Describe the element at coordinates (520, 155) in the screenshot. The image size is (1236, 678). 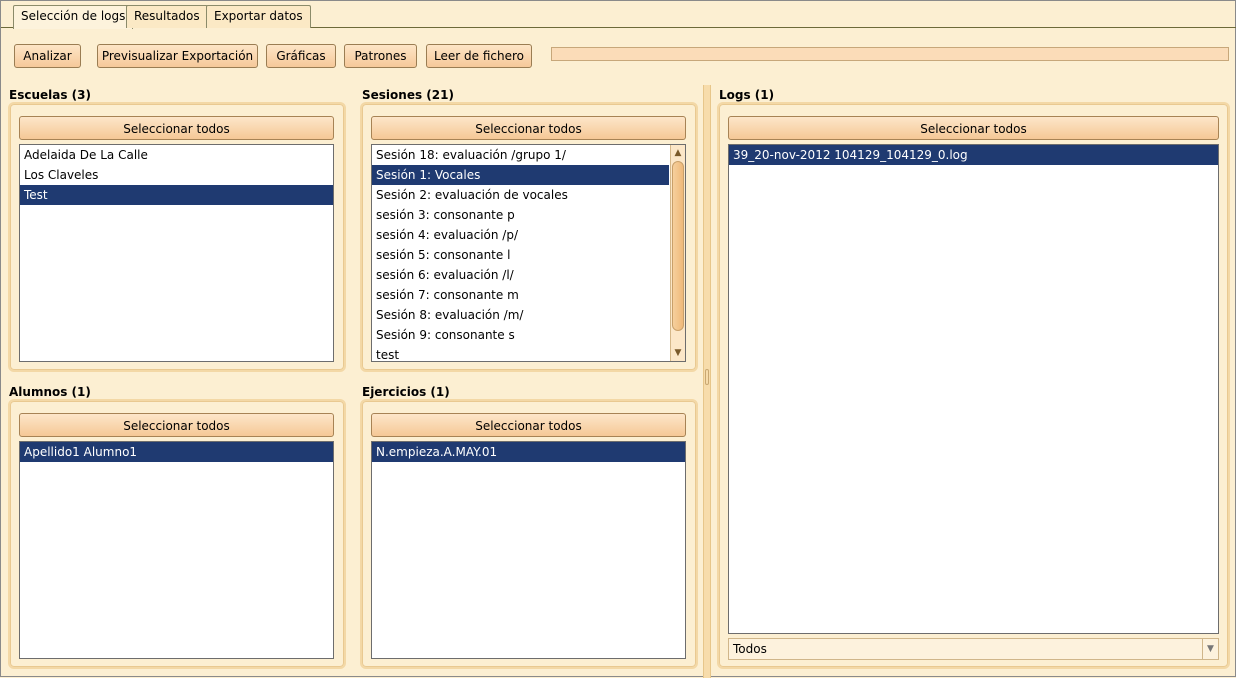
I see `list-item: Sesión 18: evaluación /grupo 1/` at that location.